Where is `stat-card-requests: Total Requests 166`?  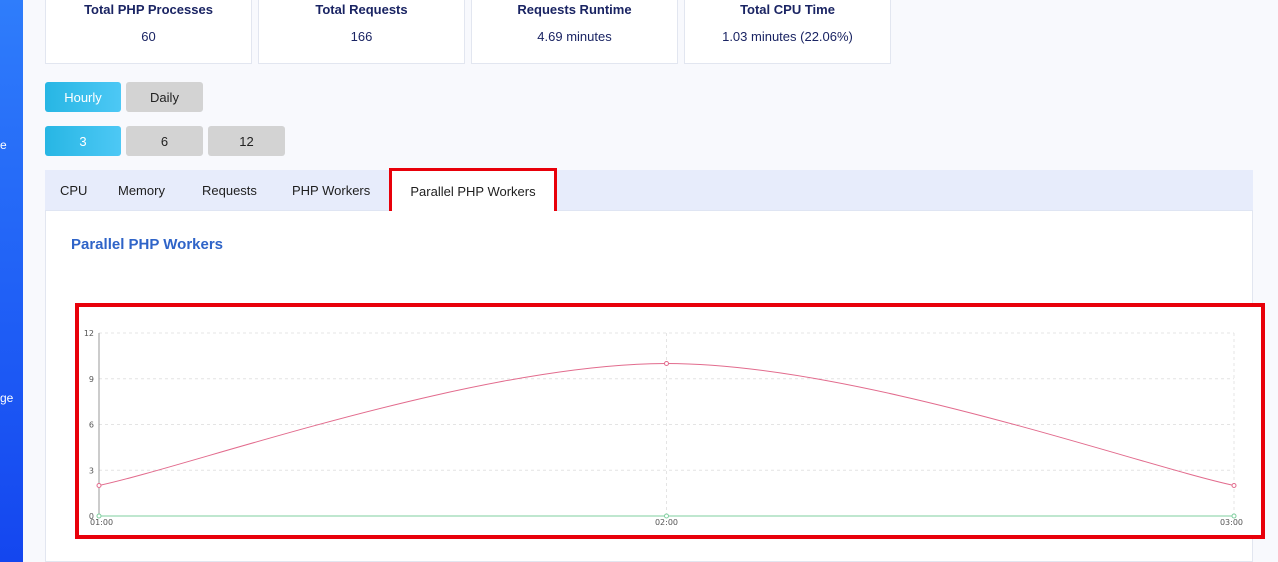 stat-card-requests: Total Requests 166 is located at coordinates (361, 32).